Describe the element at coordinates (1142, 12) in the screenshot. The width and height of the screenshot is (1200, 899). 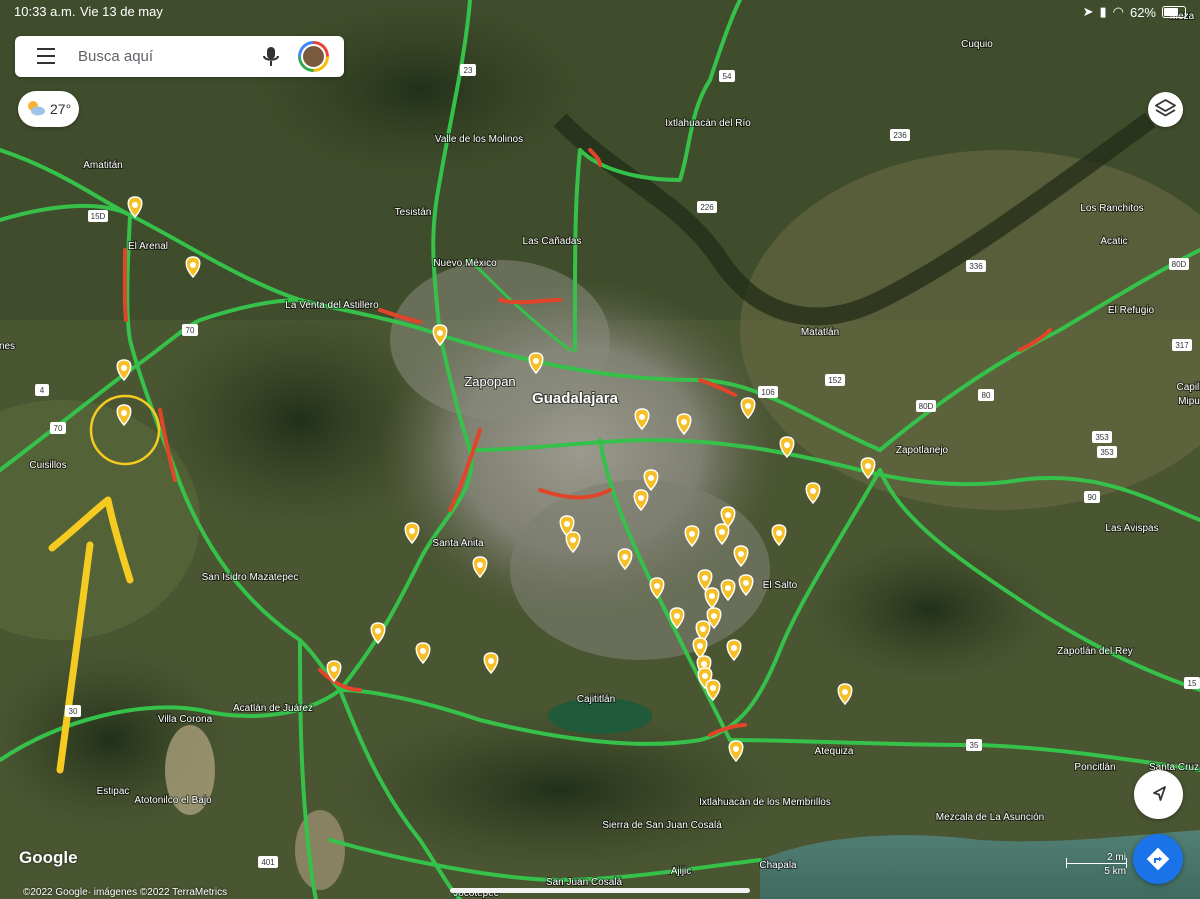
I see `battery-percent: 62%` at that location.